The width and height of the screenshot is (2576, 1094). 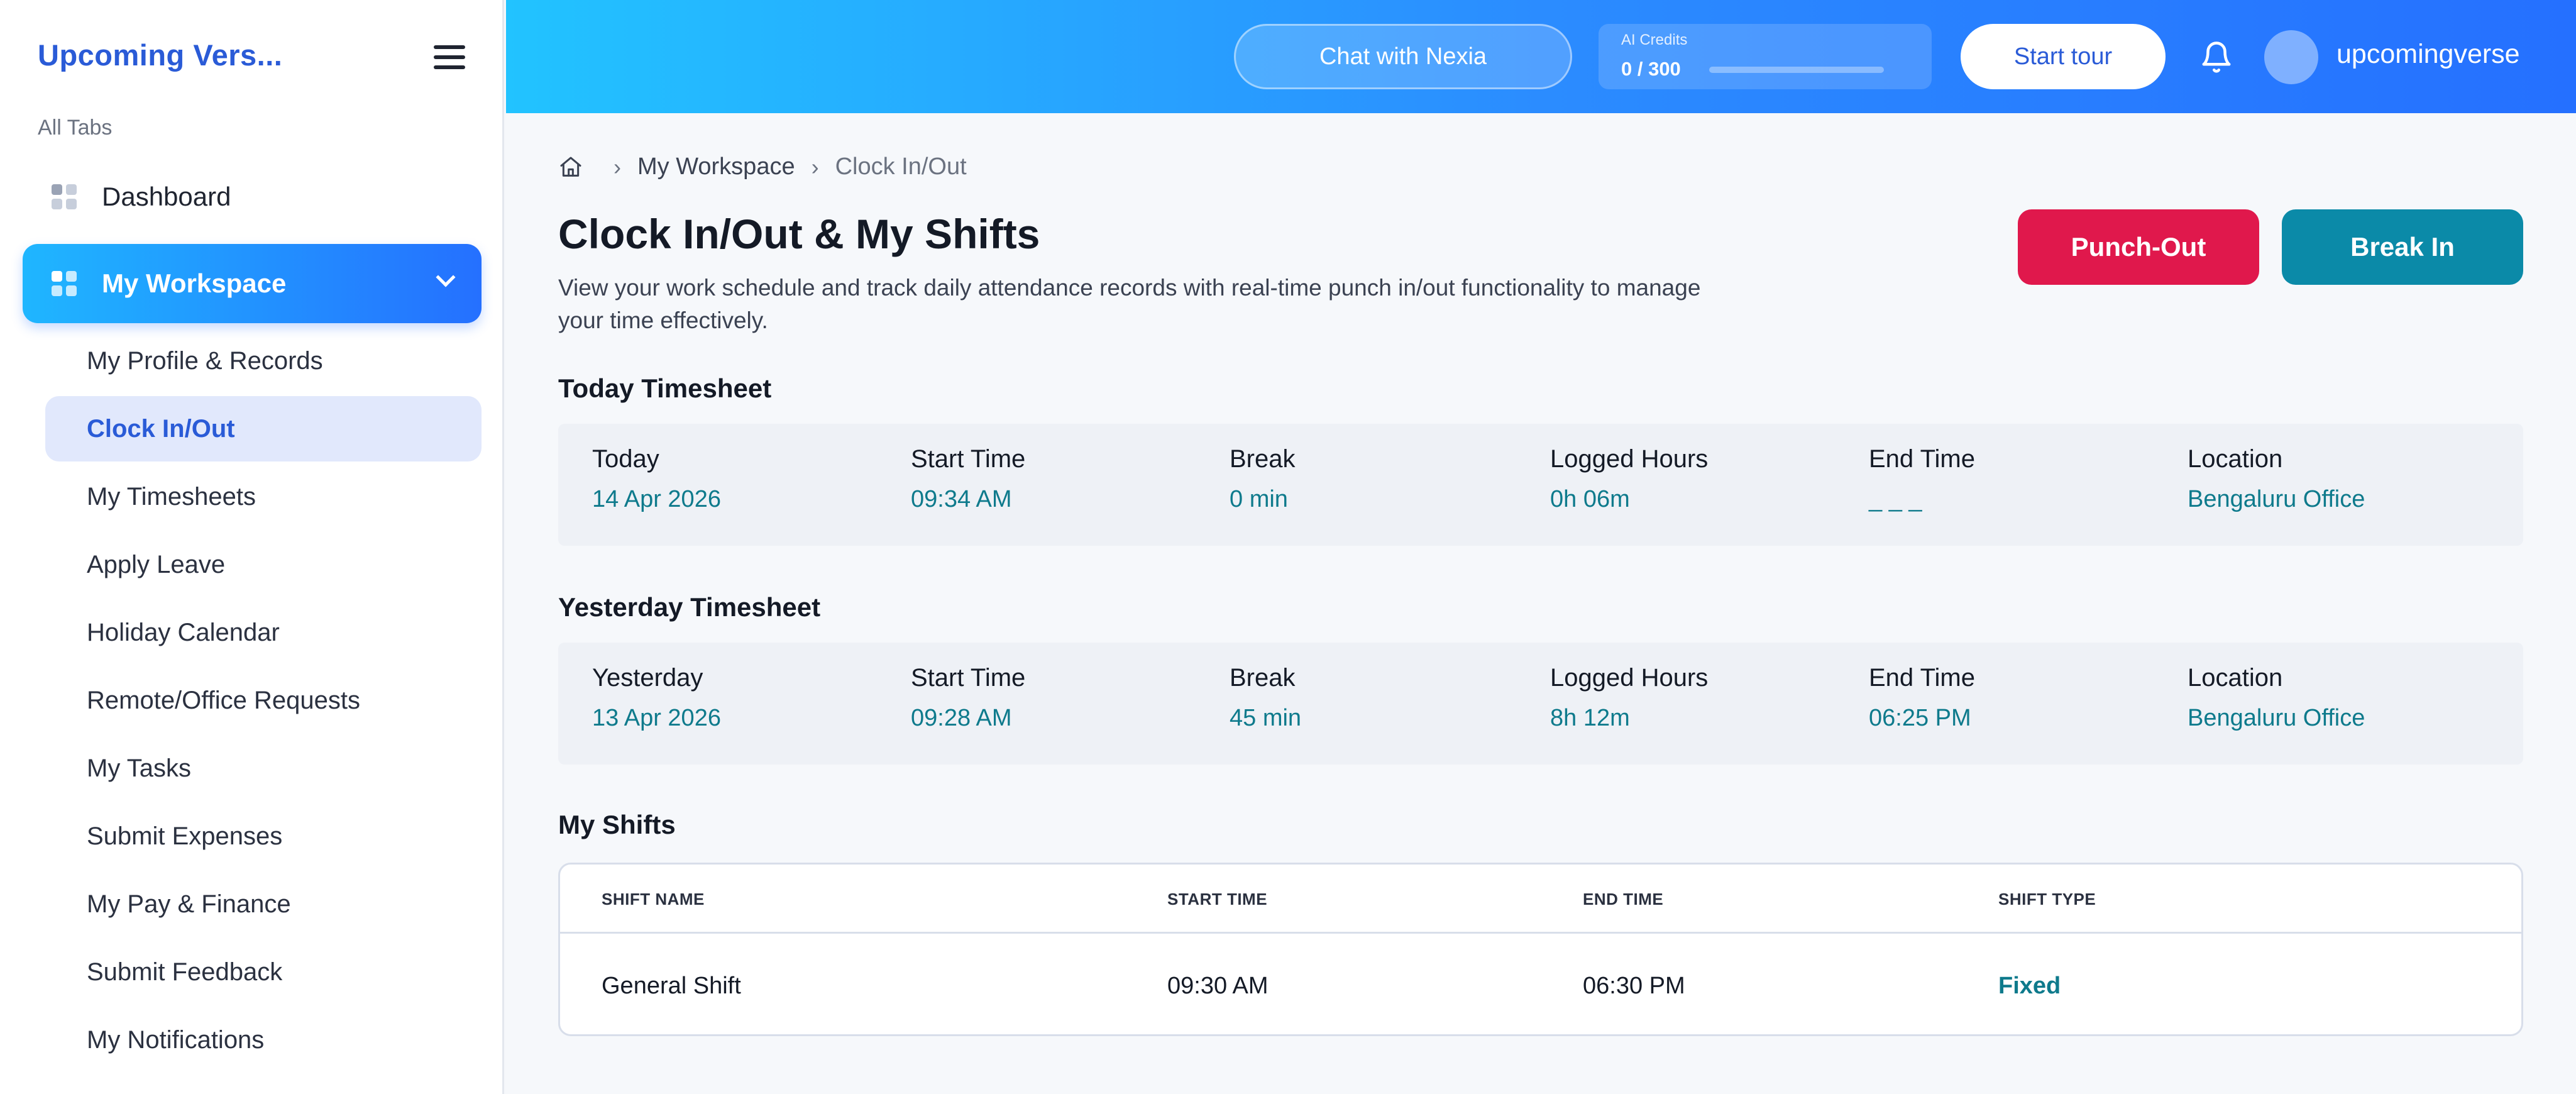 I want to click on ai-credits-progress-bar, so click(x=1796, y=70).